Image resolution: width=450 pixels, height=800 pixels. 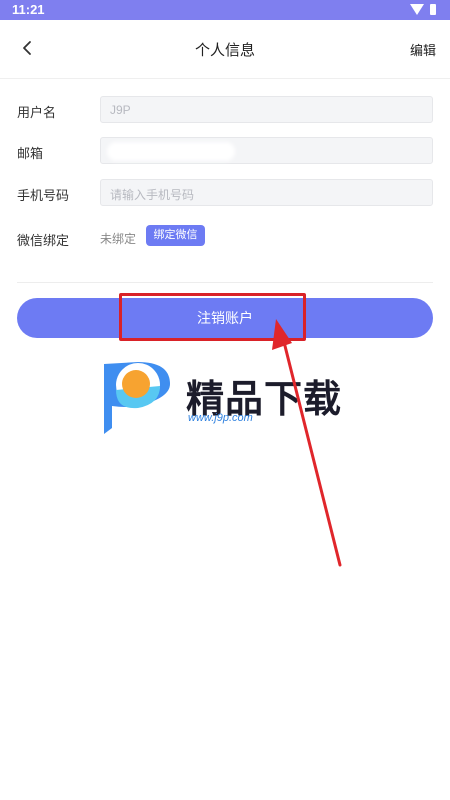 I want to click on email-field, so click(x=266, y=150).